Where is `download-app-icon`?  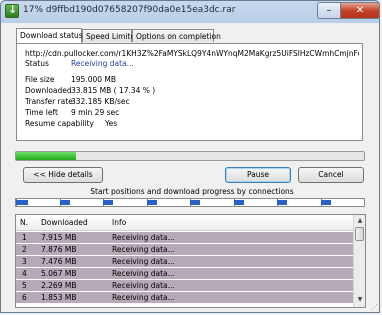
download-app-icon is located at coordinates (12, 10).